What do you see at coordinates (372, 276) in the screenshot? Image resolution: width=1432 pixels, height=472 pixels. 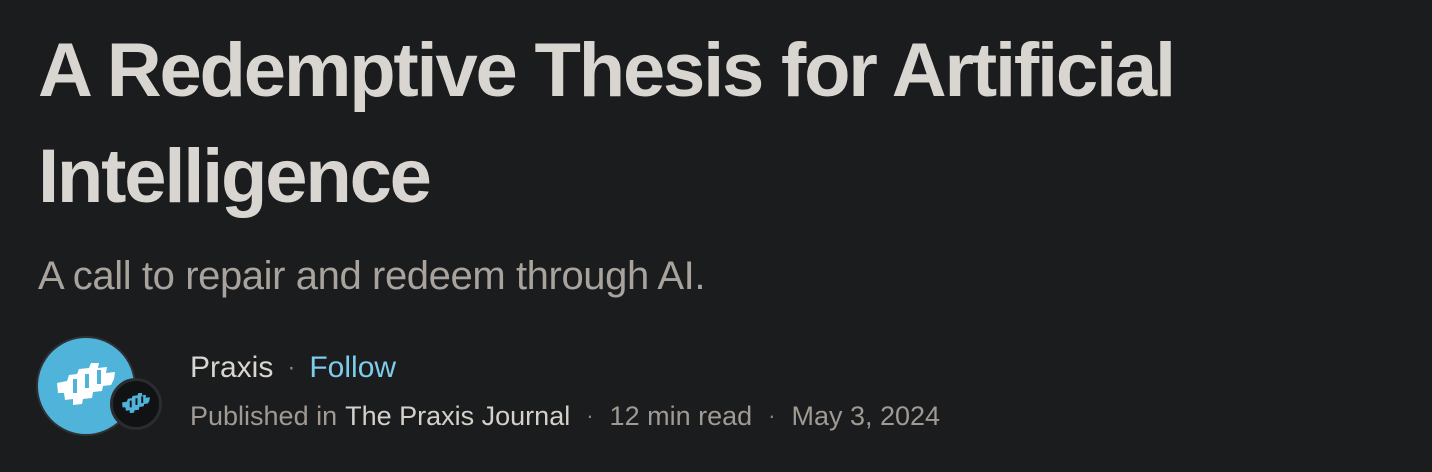 I see `article-subtitle: A call to repair and redeem through AI.` at bounding box center [372, 276].